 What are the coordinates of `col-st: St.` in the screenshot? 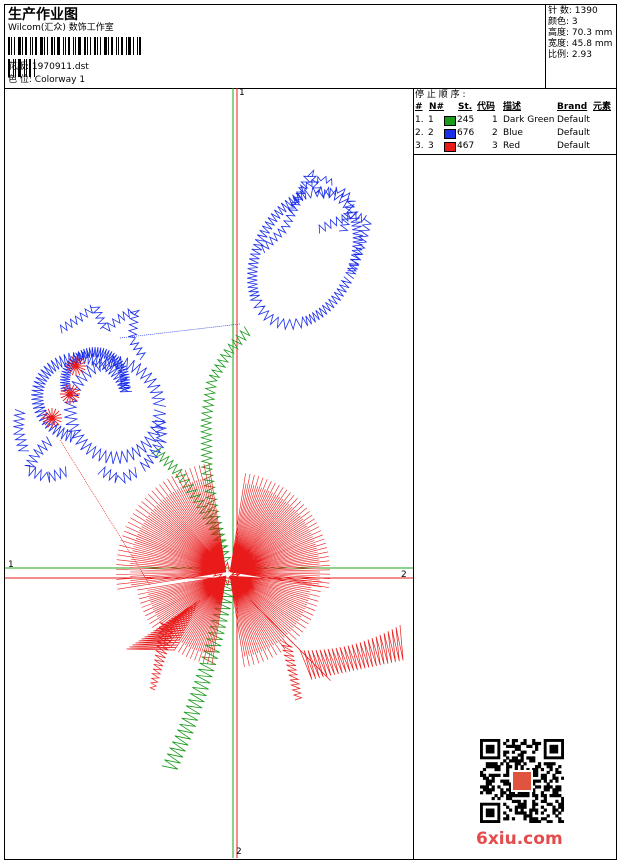 It's located at (465, 107).